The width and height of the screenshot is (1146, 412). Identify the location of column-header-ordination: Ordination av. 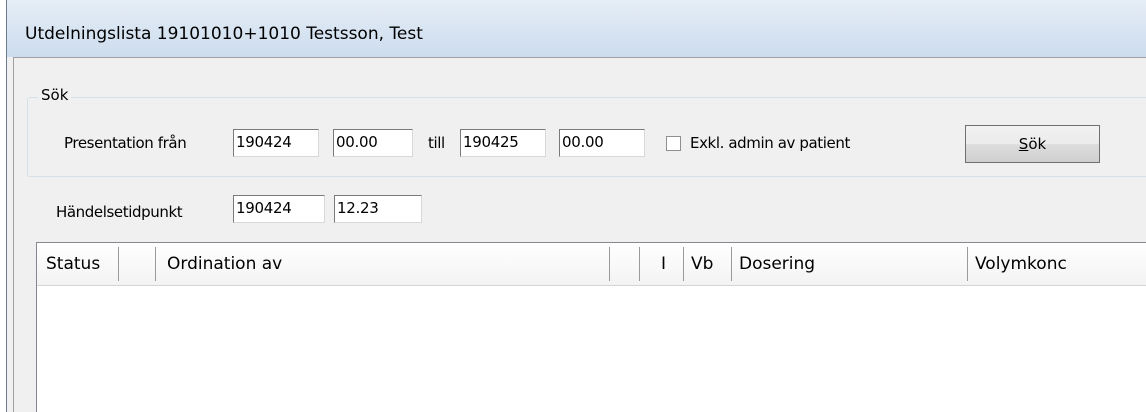
(383, 264).